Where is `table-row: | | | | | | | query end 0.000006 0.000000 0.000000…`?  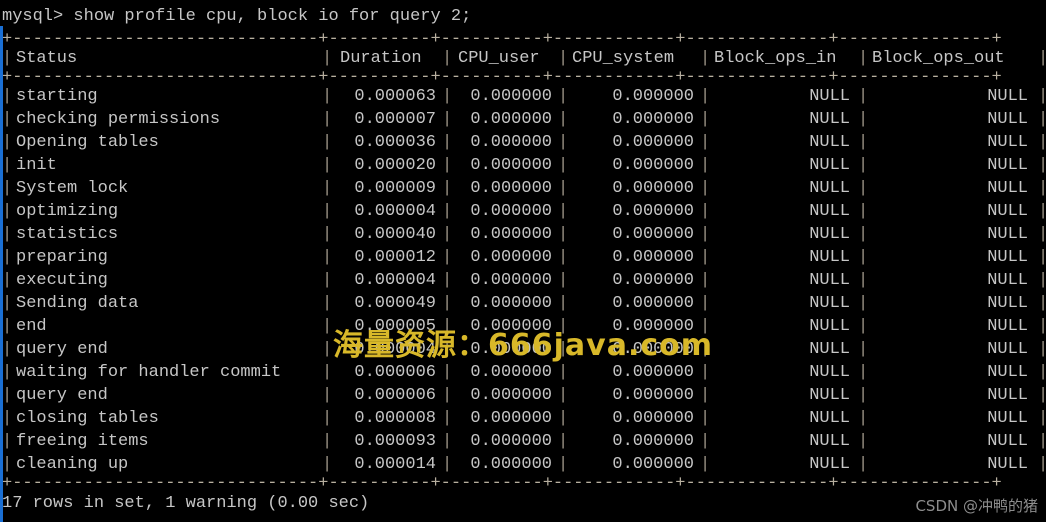 table-row: | | | | | | | query end 0.000006 0.000000 0.000000… is located at coordinates (524, 395).